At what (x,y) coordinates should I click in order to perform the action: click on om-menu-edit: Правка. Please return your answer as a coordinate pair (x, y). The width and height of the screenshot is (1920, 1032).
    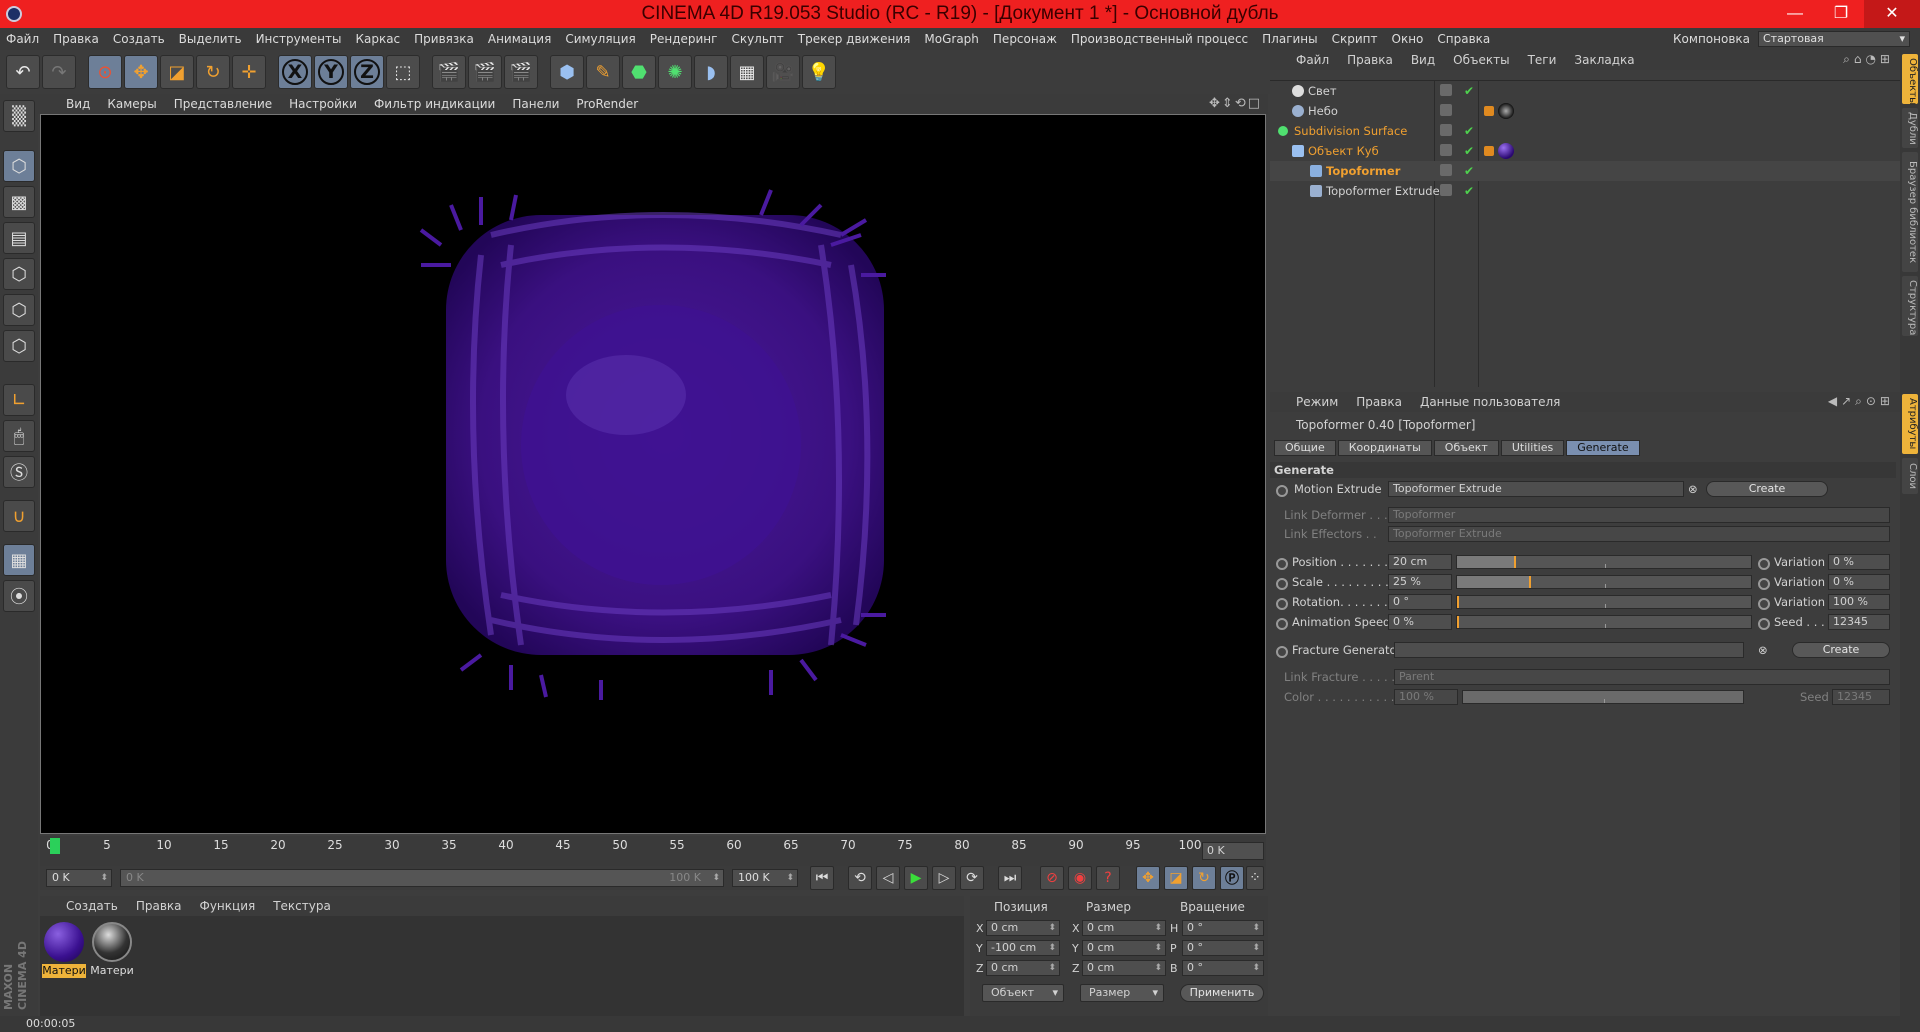
    Looking at the image, I should click on (1370, 60).